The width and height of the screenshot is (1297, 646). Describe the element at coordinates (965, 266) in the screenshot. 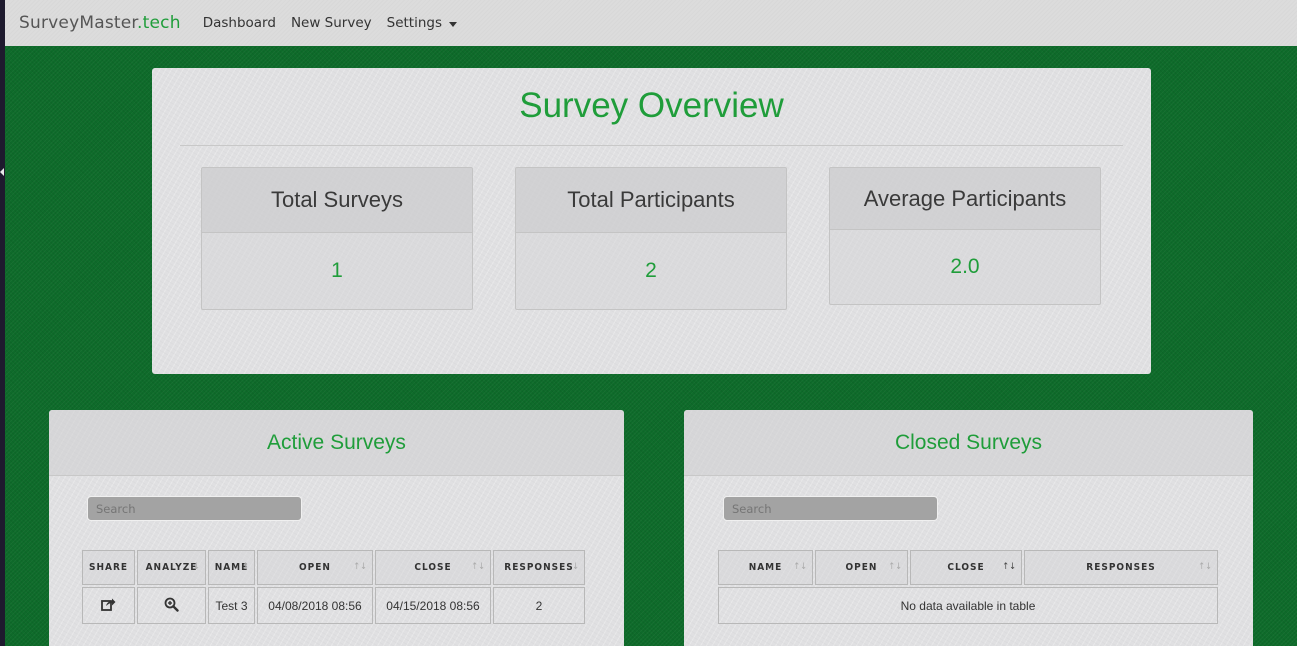

I see `stat-value: 2.0` at that location.